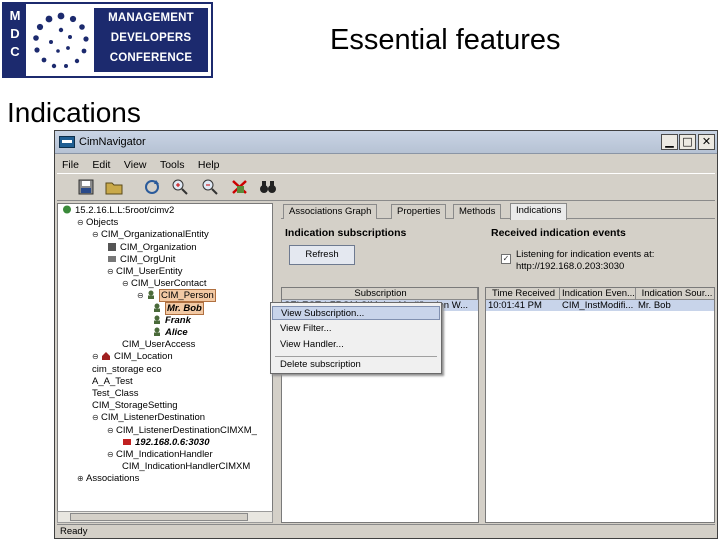 The height and width of the screenshot is (540, 720). Describe the element at coordinates (158, 345) in the screenshot. I see `tree-node: CIM_UserAccess` at that location.